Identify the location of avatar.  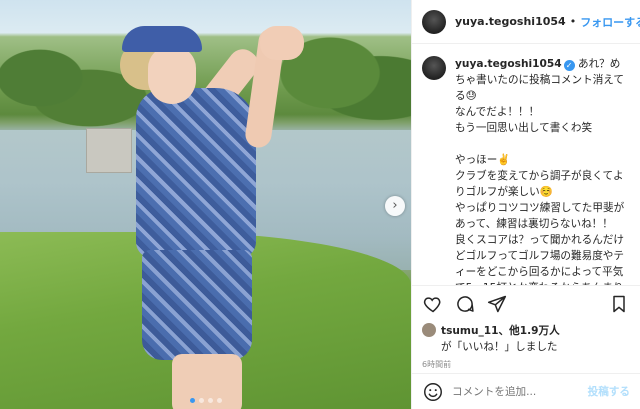
(434, 21).